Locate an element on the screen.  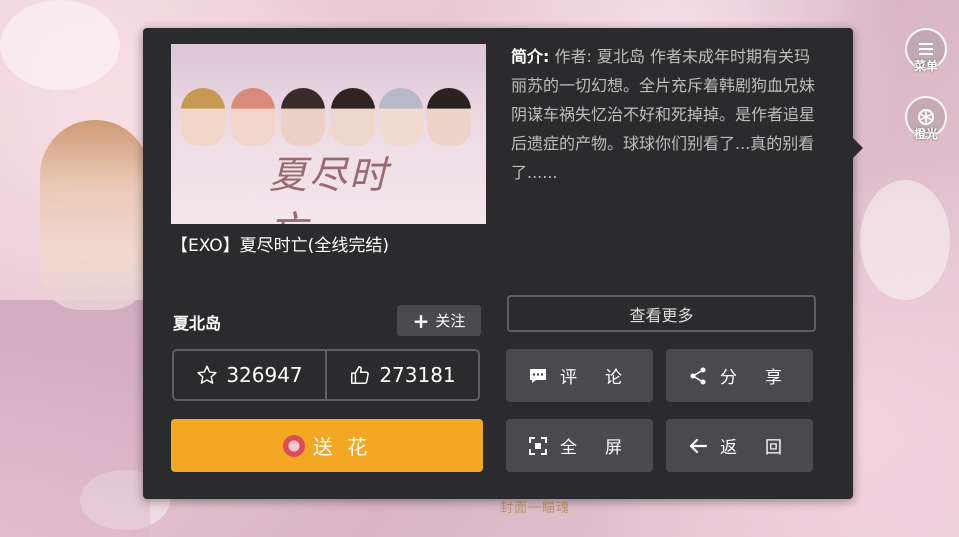
fullscreen-icon is located at coordinates (538, 445).